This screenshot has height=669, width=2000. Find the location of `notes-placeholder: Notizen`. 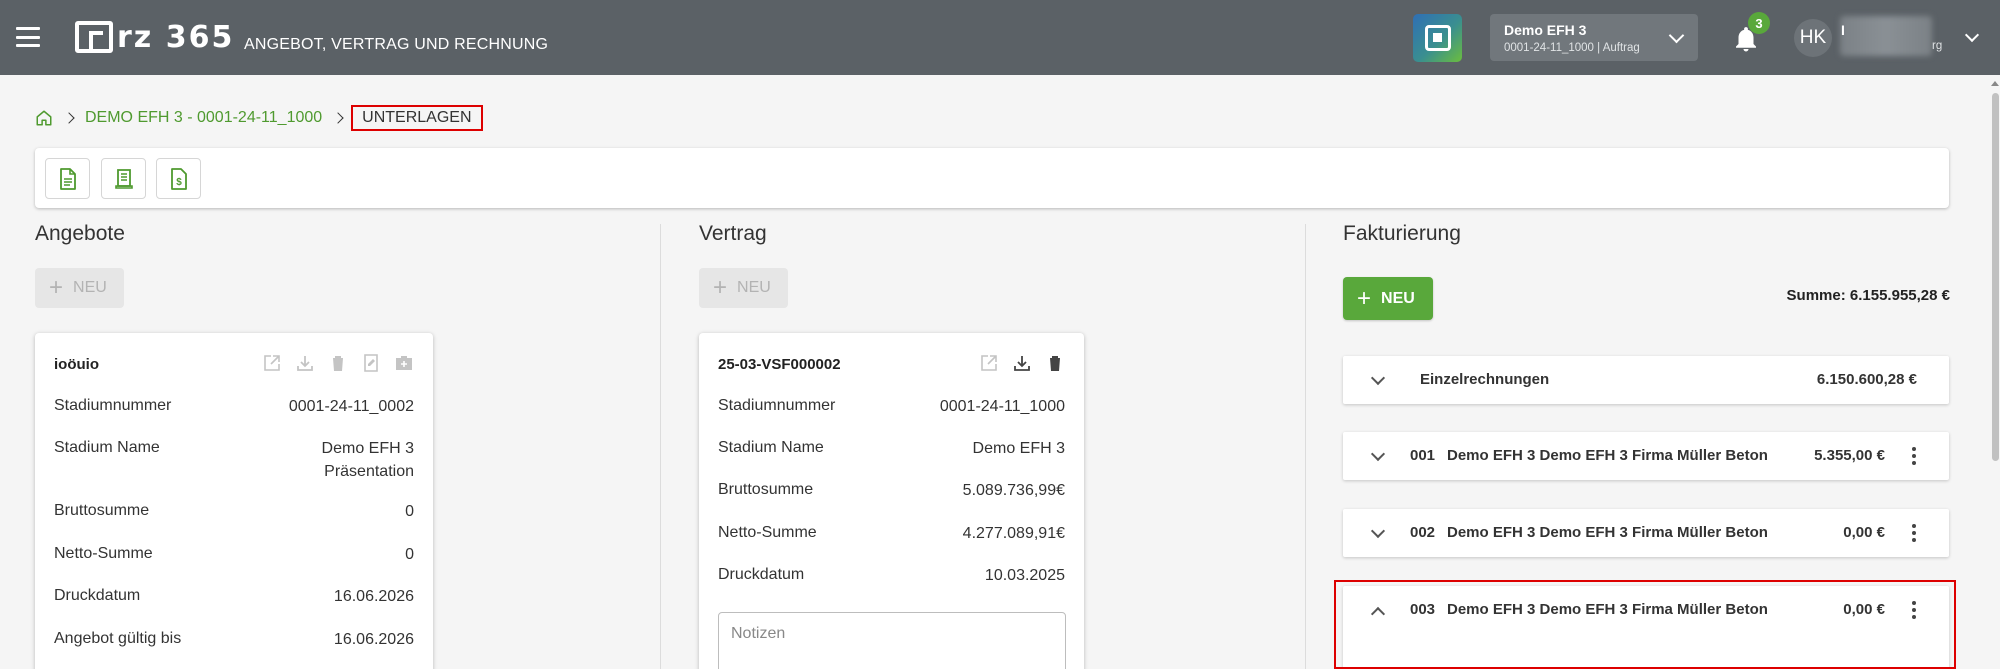

notes-placeholder: Notizen is located at coordinates (758, 633).